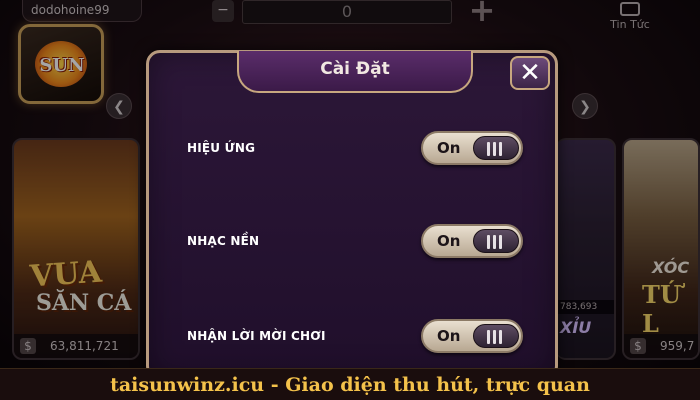 This screenshot has height=400, width=700. What do you see at coordinates (352, 242) in the screenshot?
I see `setting-row-music: NHẠC NỀN On` at bounding box center [352, 242].